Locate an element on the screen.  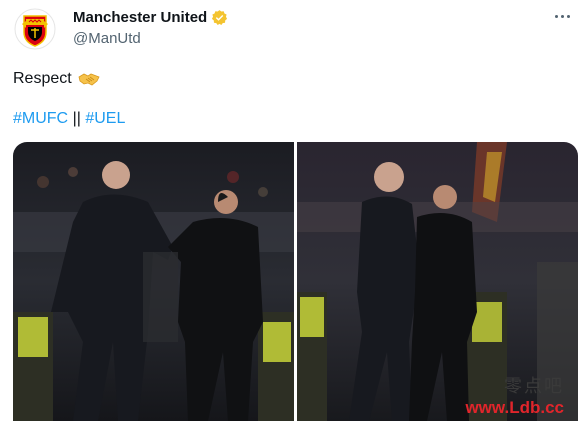
verified-badge-icon is located at coordinates (220, 18).